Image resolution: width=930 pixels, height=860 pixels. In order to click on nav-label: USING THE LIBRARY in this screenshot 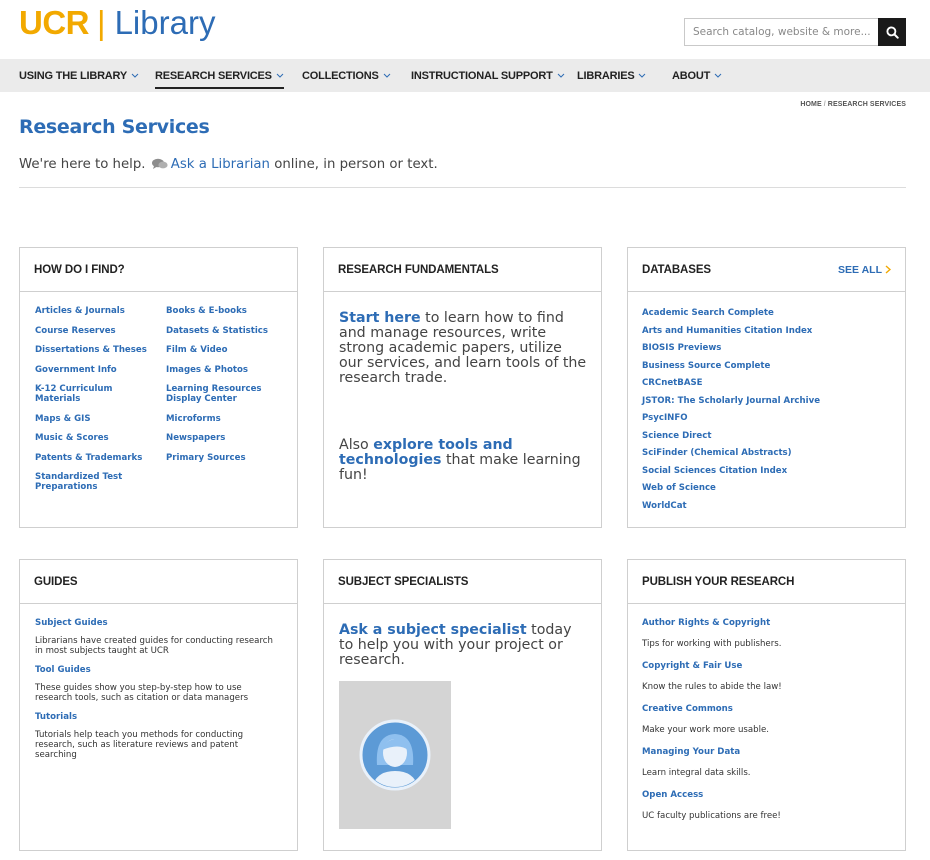, I will do `click(73, 75)`.